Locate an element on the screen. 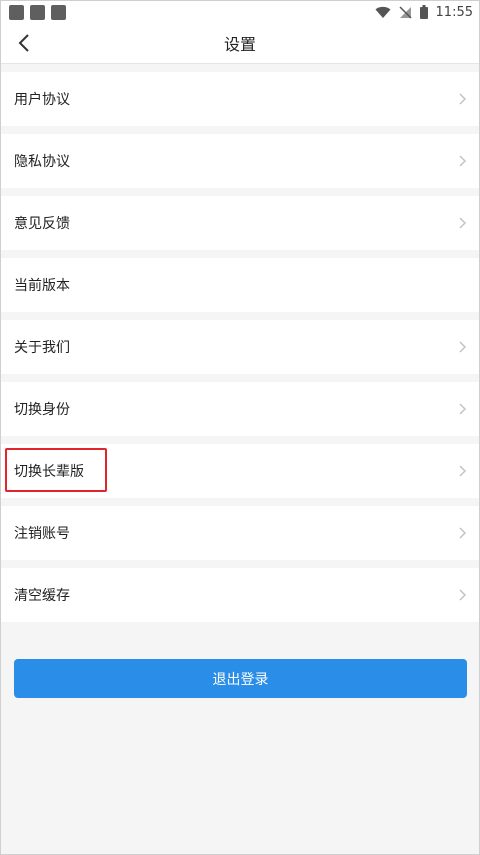 Image resolution: width=480 pixels, height=855 pixels. status-bar: 11:55 is located at coordinates (240, 12).